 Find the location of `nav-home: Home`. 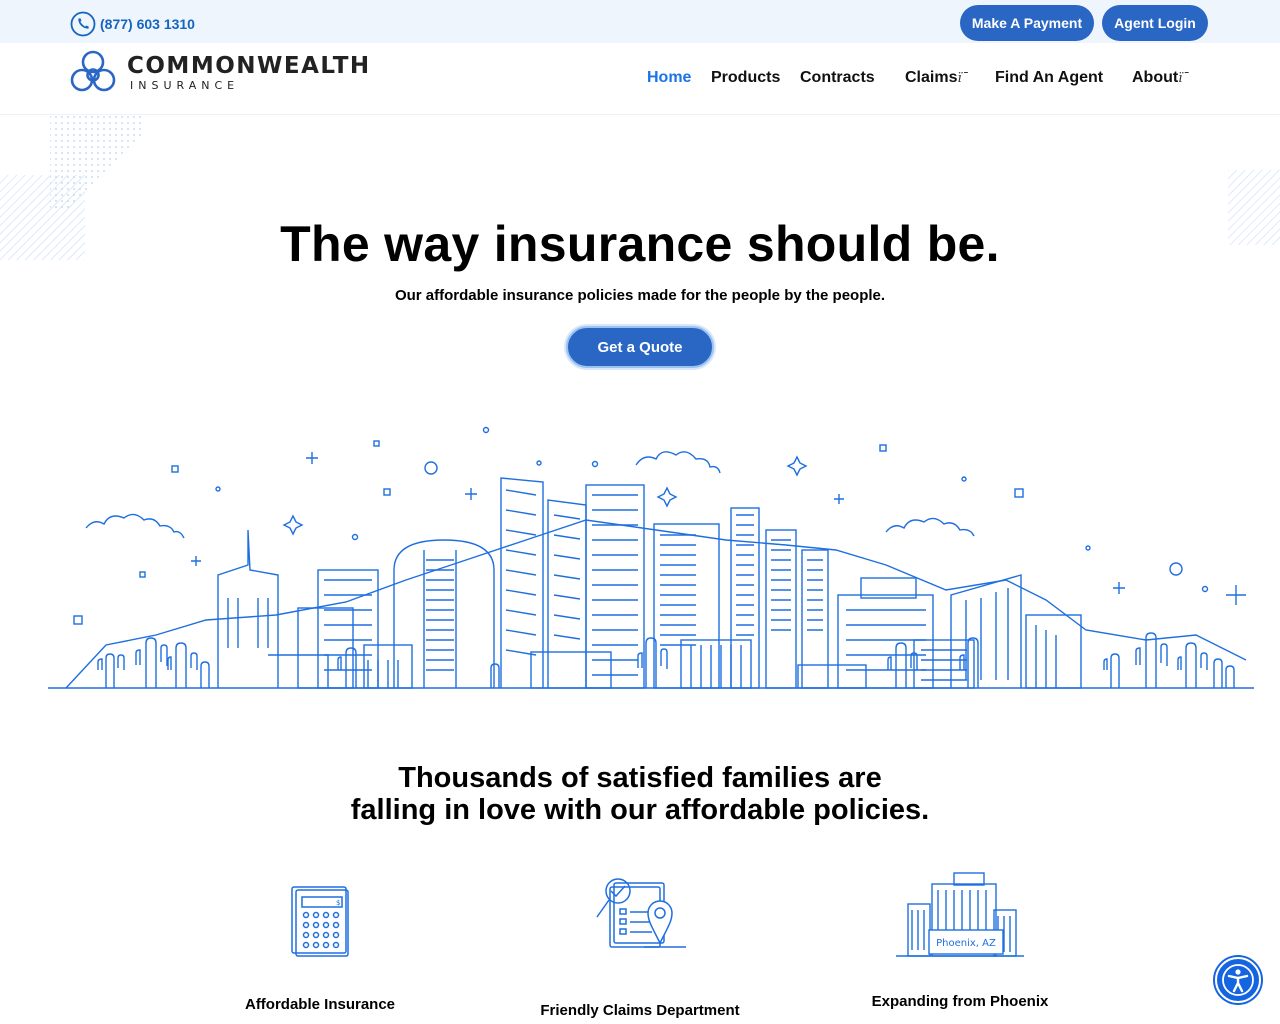

nav-home: Home is located at coordinates (669, 78).